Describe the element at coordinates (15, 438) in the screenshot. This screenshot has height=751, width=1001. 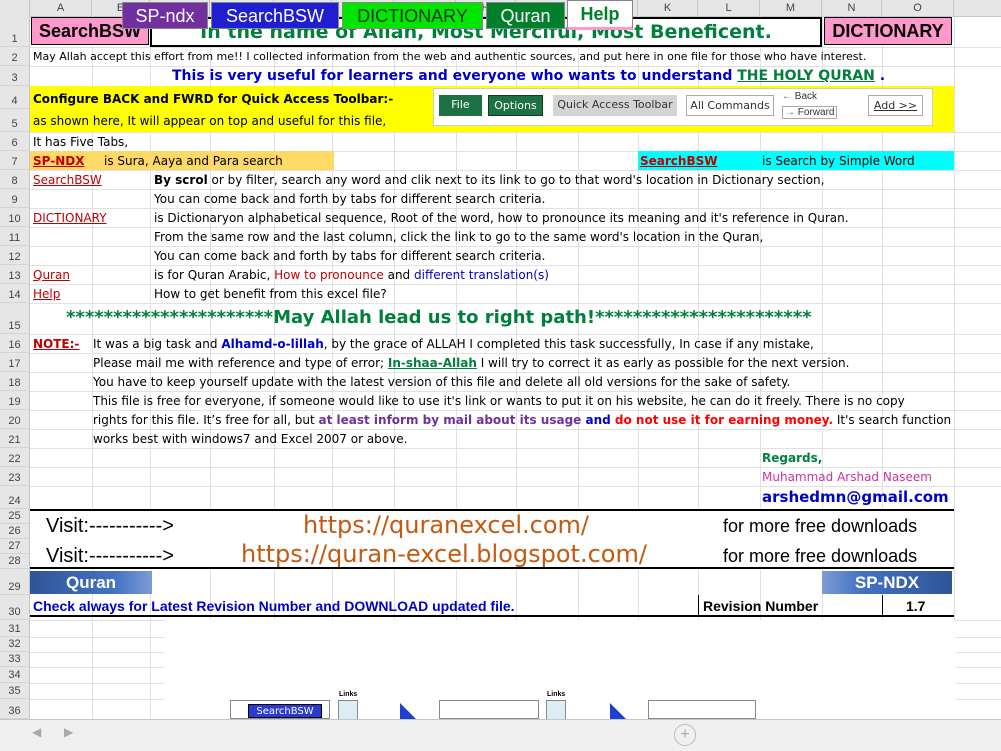
I see `row-header-21: 21` at that location.